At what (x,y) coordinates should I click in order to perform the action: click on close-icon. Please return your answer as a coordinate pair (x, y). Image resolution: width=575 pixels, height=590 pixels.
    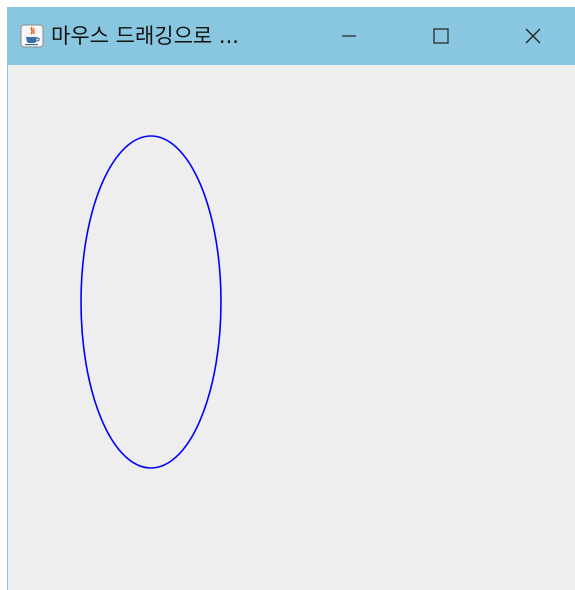
    Looking at the image, I should click on (533, 36).